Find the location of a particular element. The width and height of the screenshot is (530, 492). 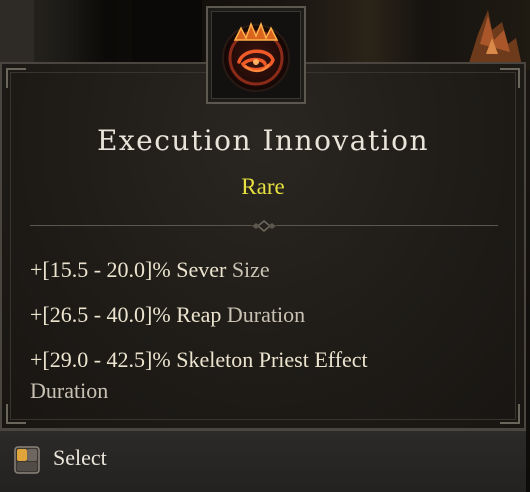

item-icon-frame is located at coordinates (256, 55).